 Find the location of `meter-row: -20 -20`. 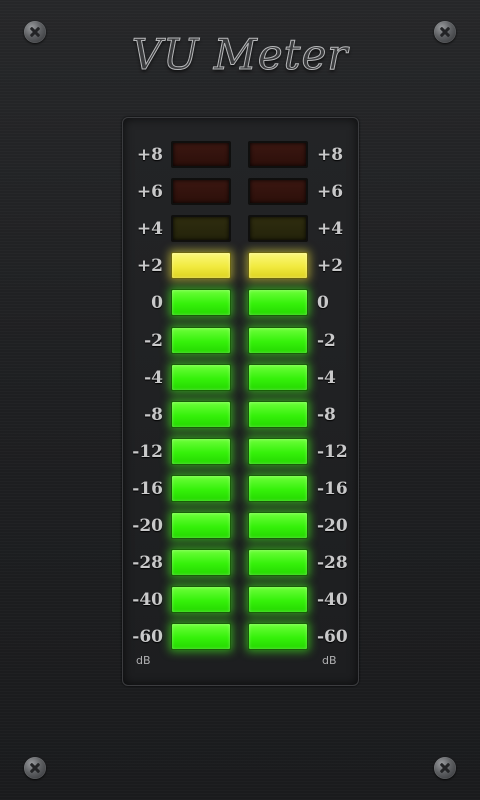

meter-row: -20 -20 is located at coordinates (240, 526).